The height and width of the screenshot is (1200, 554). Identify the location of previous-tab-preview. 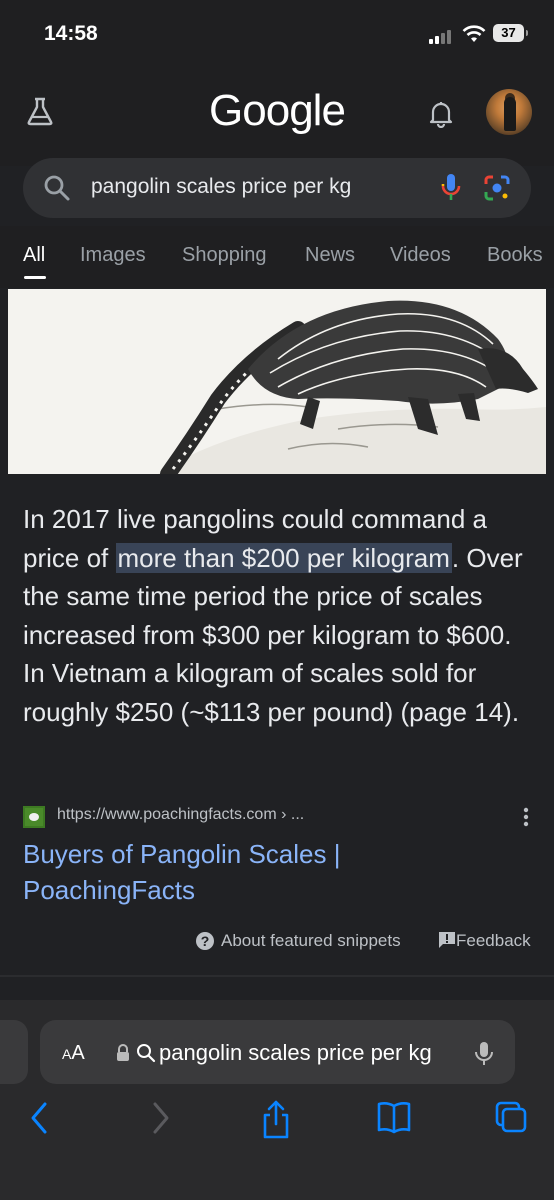
(14, 1052).